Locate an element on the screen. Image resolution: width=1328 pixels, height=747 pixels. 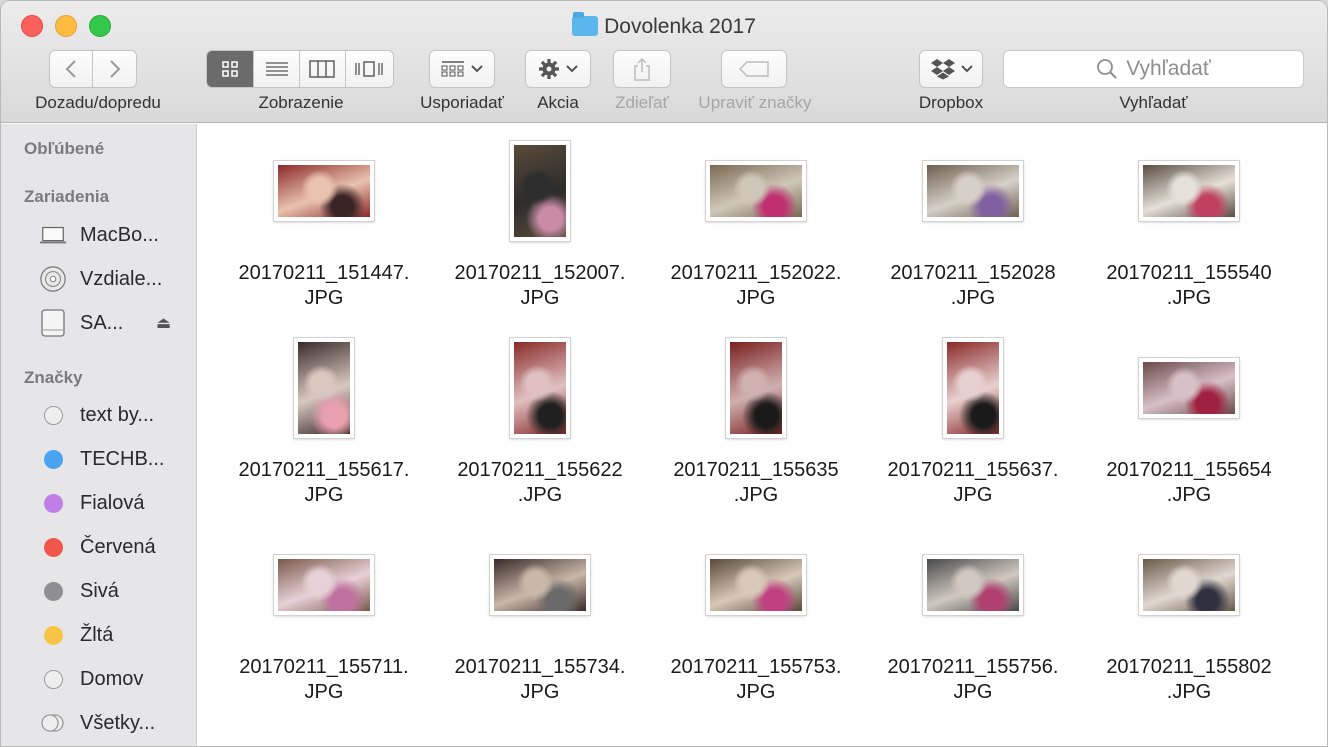
search-label: Vyhľadať is located at coordinates (1153, 102).